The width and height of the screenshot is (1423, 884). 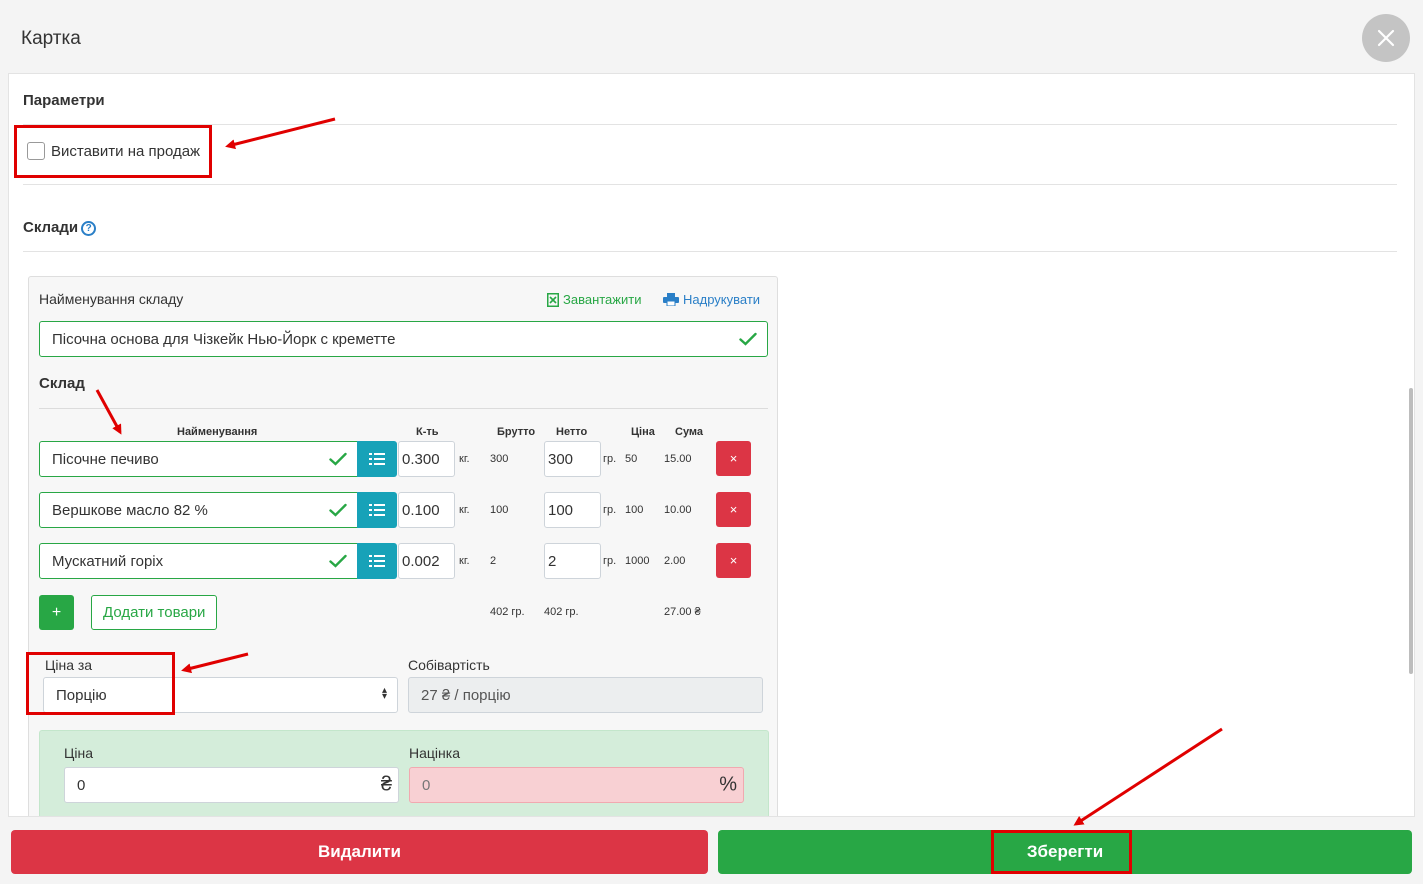 What do you see at coordinates (675, 561) in the screenshot?
I see `sum-value: 2.00` at bounding box center [675, 561].